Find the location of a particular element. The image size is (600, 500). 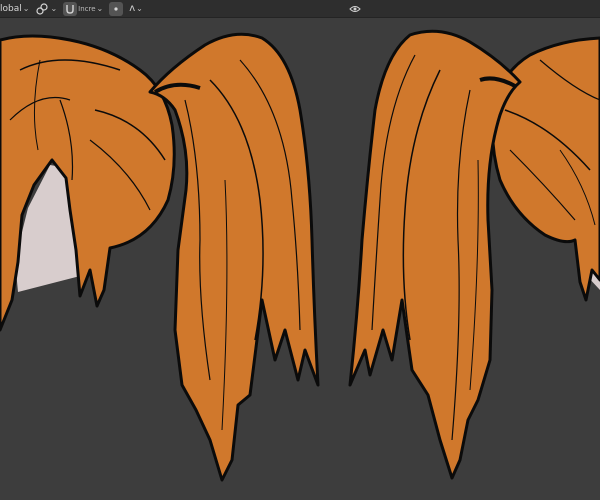

proportional-falloff-dropdown: ʌ ⌄ is located at coordinates (136, 8).